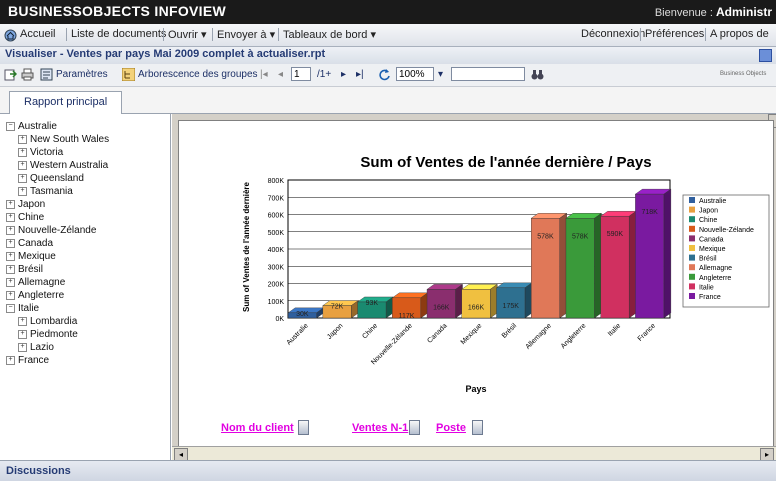 The height and width of the screenshot is (481, 776). I want to click on tree-item: + Queensland, so click(51, 179).